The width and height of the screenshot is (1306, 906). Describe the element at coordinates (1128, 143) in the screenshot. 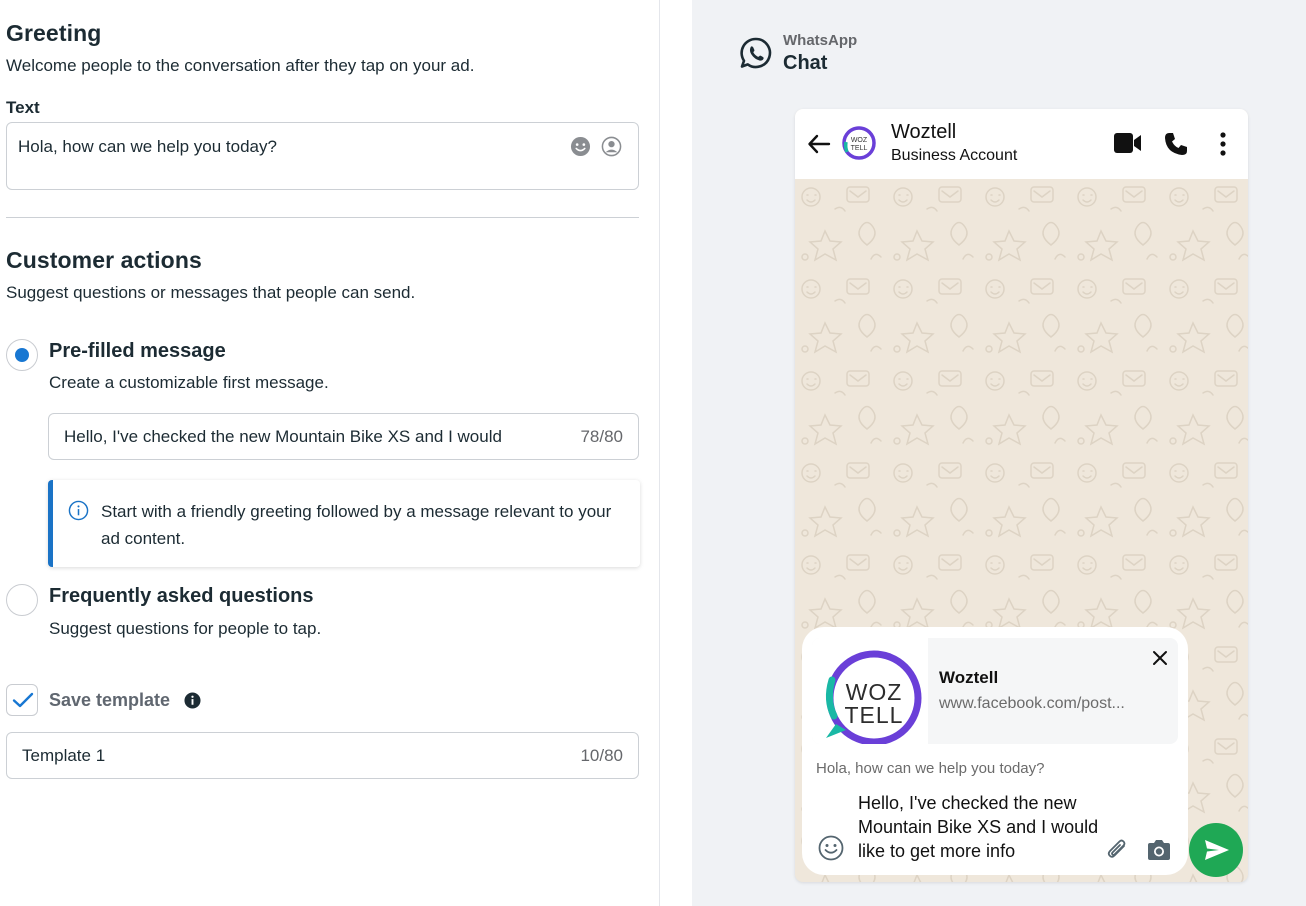

I see `video-call-icon` at that location.